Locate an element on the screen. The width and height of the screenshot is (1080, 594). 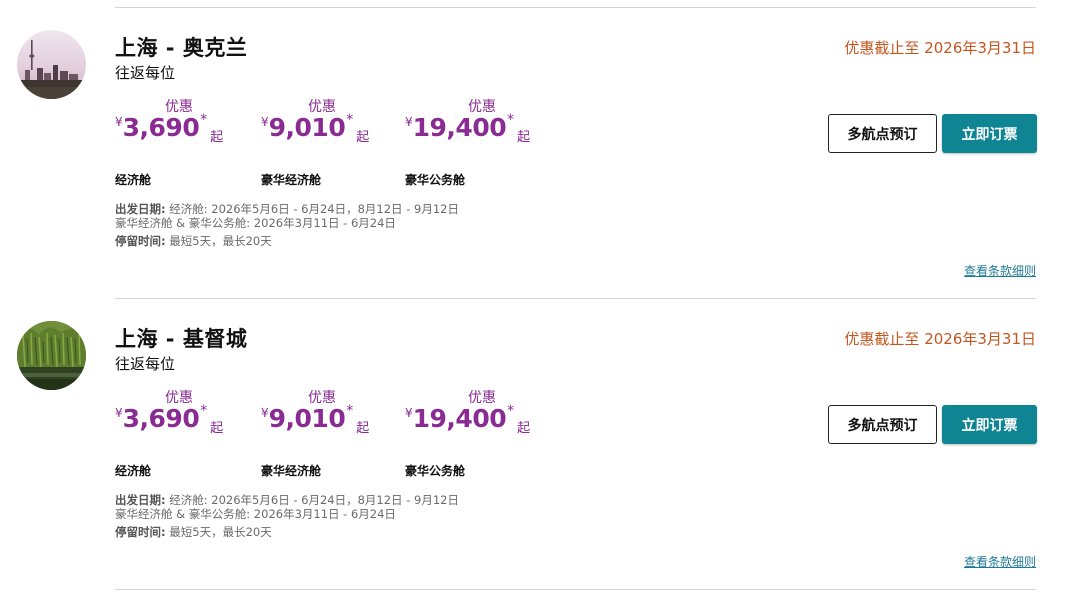
destination-photo-auckland is located at coordinates (51, 64).